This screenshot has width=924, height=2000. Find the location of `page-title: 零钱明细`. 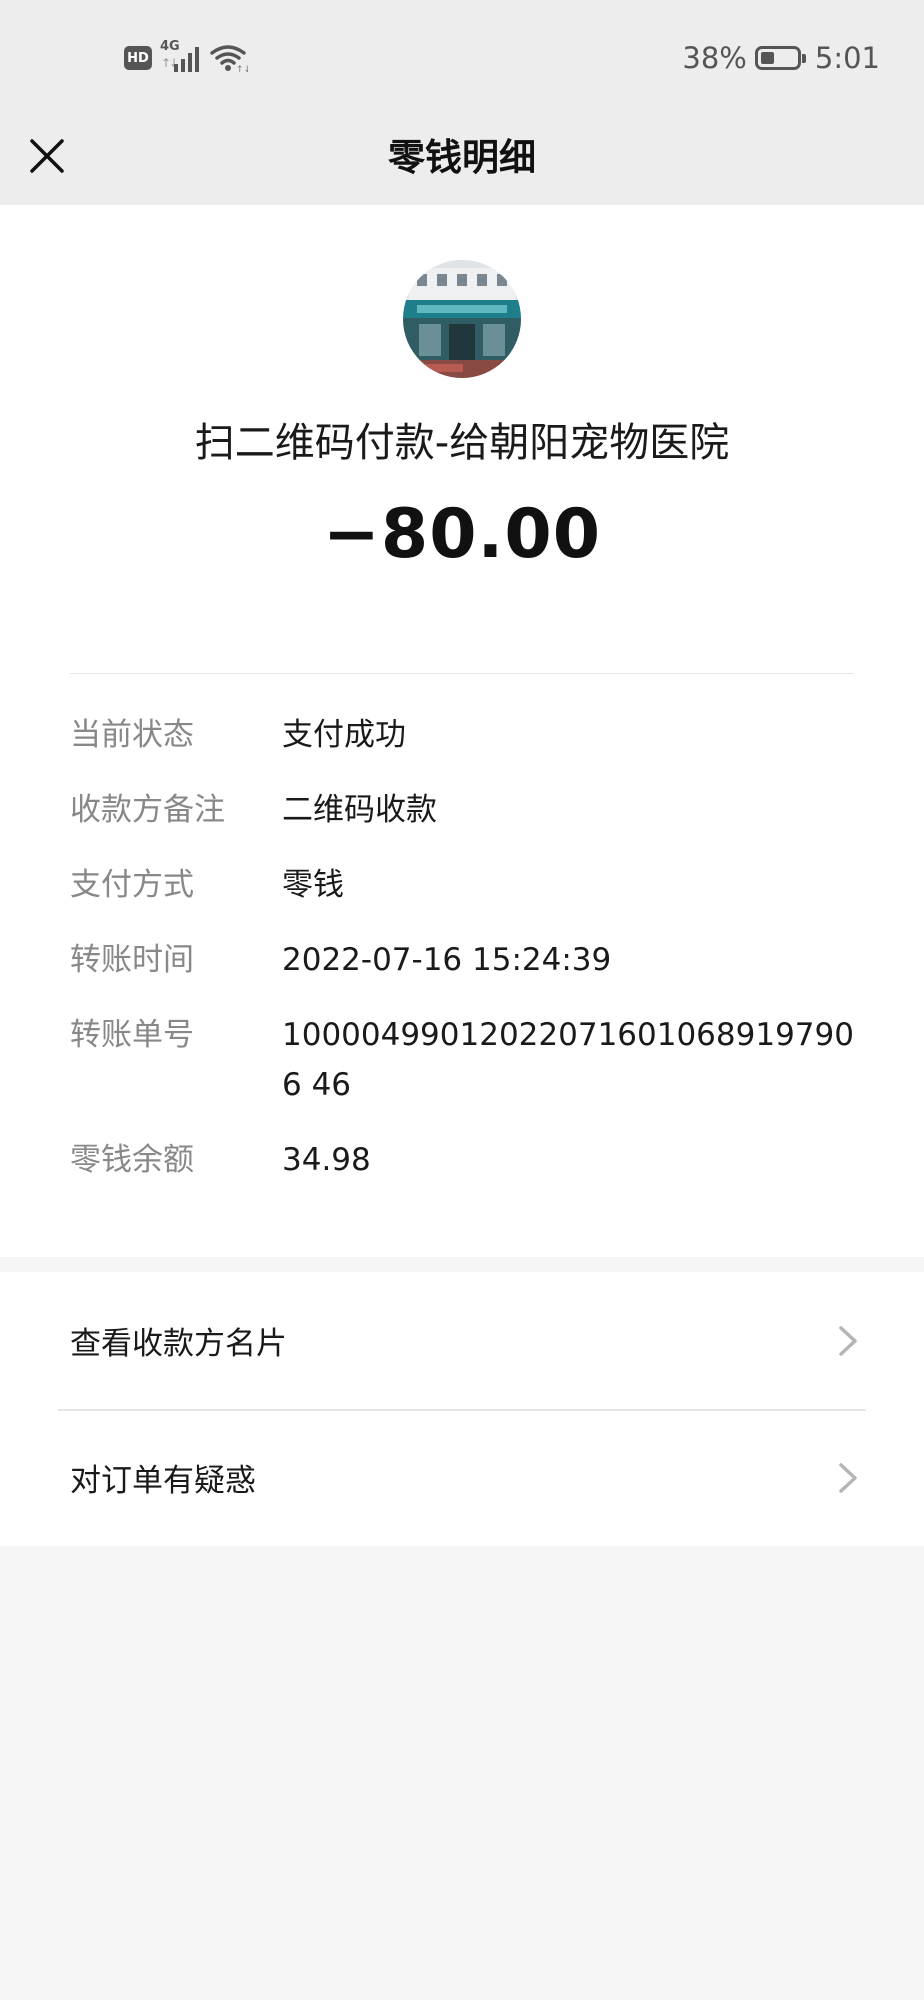

page-title: 零钱明细 is located at coordinates (462, 157).